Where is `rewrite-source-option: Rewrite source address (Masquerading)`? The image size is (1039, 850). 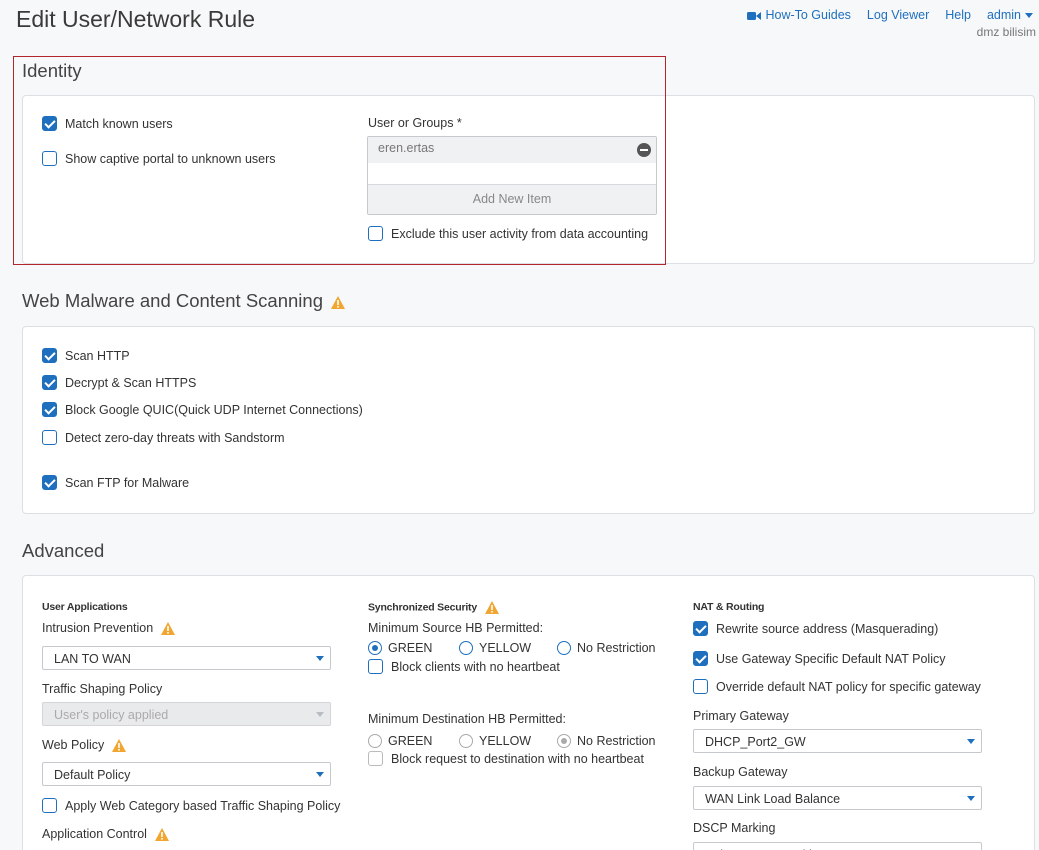
rewrite-source-option: Rewrite source address (Masquerading) is located at coordinates (815, 628).